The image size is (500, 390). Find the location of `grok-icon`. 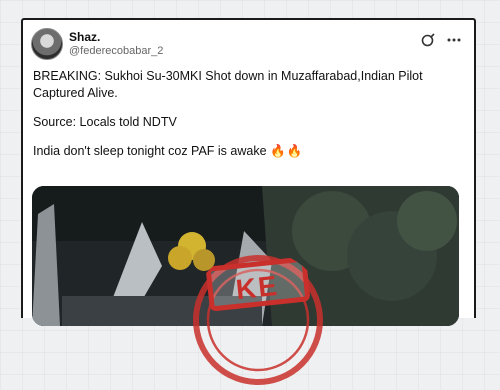

grok-icon is located at coordinates (428, 40).